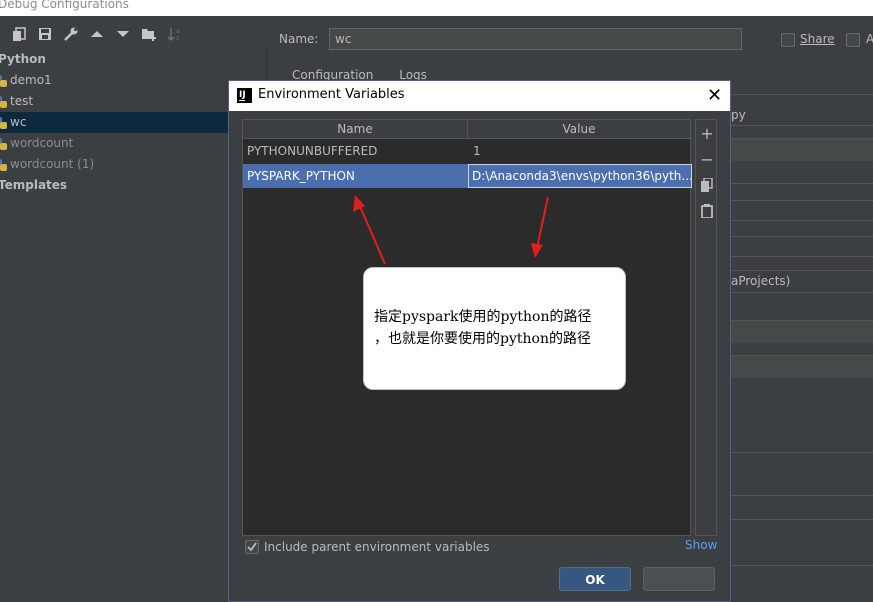  What do you see at coordinates (71, 34) in the screenshot?
I see `wrench-icon` at bounding box center [71, 34].